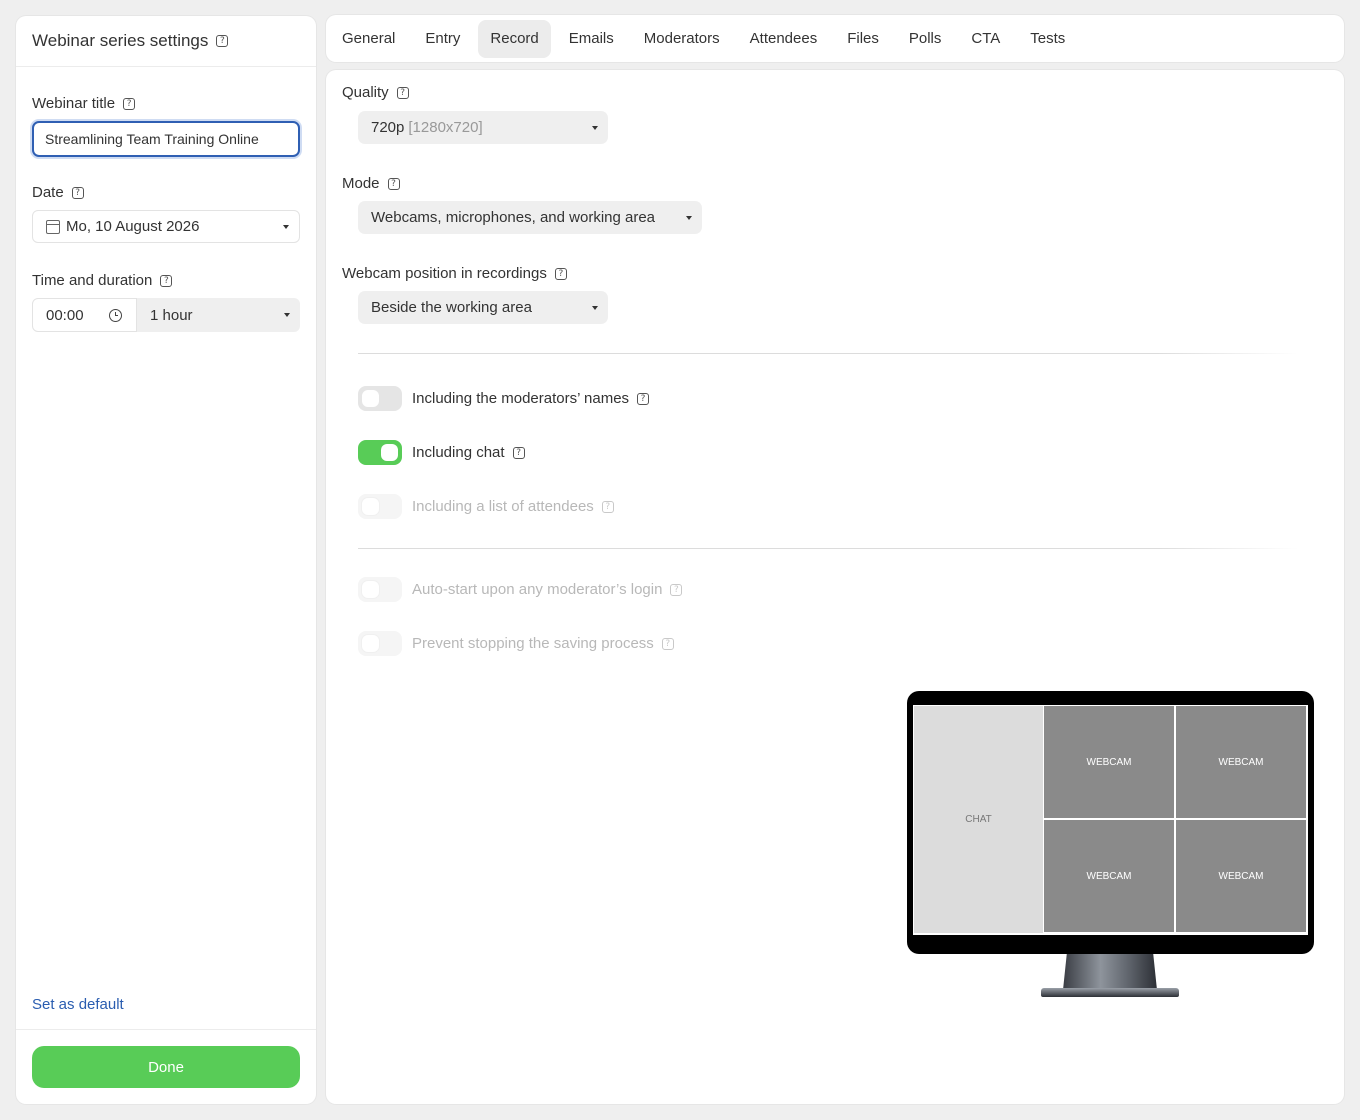 Image resolution: width=1360 pixels, height=1120 pixels. What do you see at coordinates (445, 127) in the screenshot?
I see `quality-resolution: [1280x720]` at bounding box center [445, 127].